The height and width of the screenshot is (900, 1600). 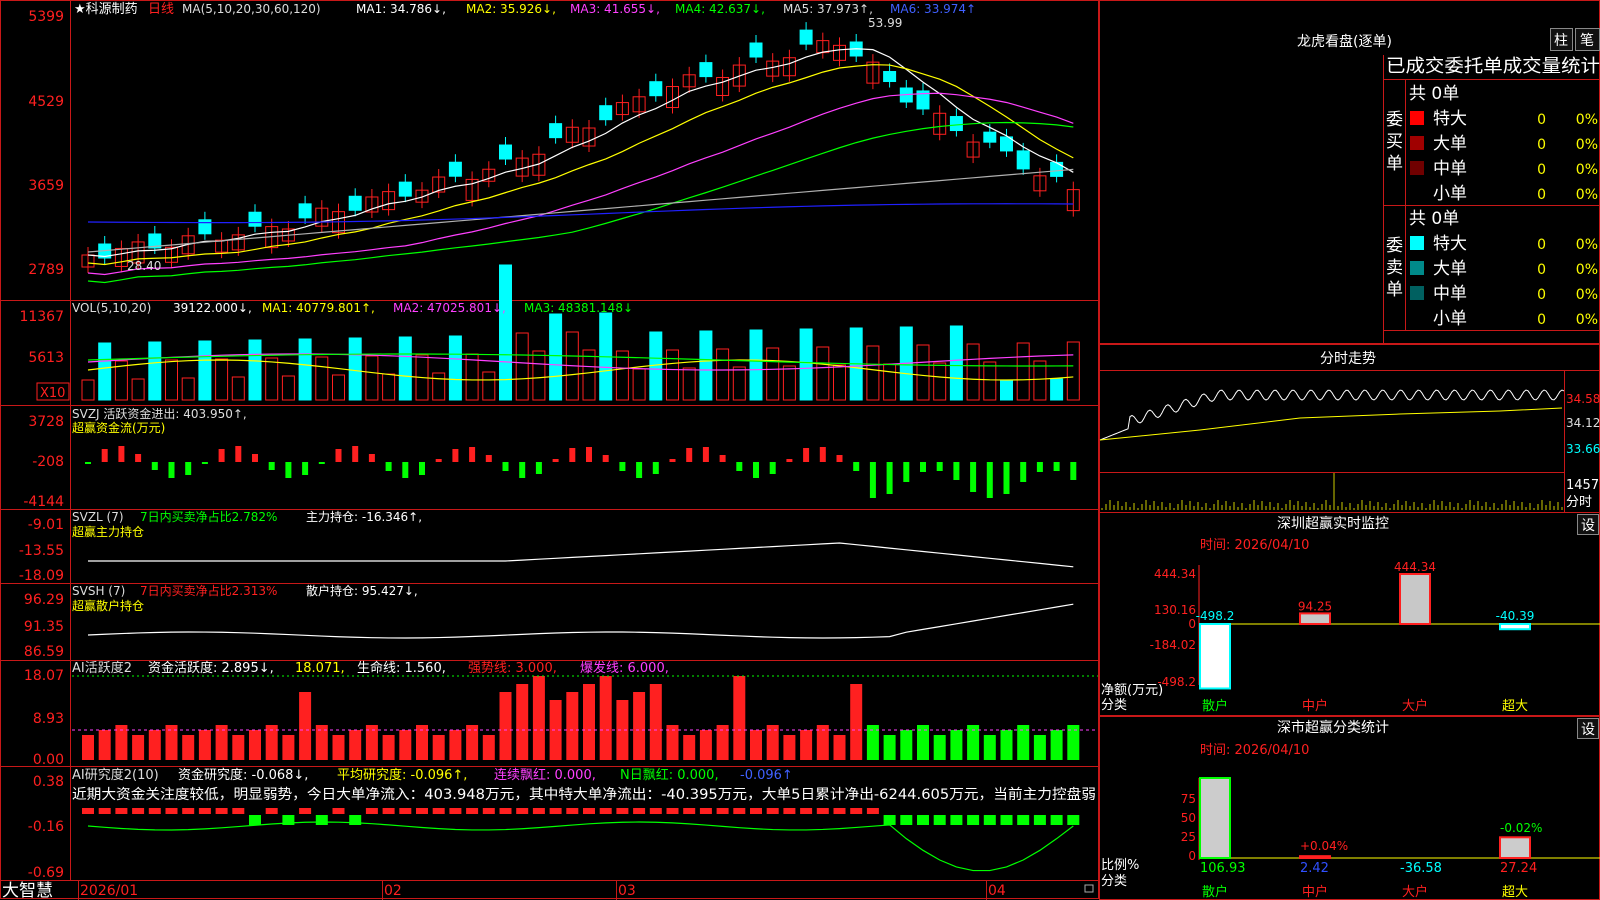 I want to click on sell-row-name: 小单, so click(x=1450, y=319).